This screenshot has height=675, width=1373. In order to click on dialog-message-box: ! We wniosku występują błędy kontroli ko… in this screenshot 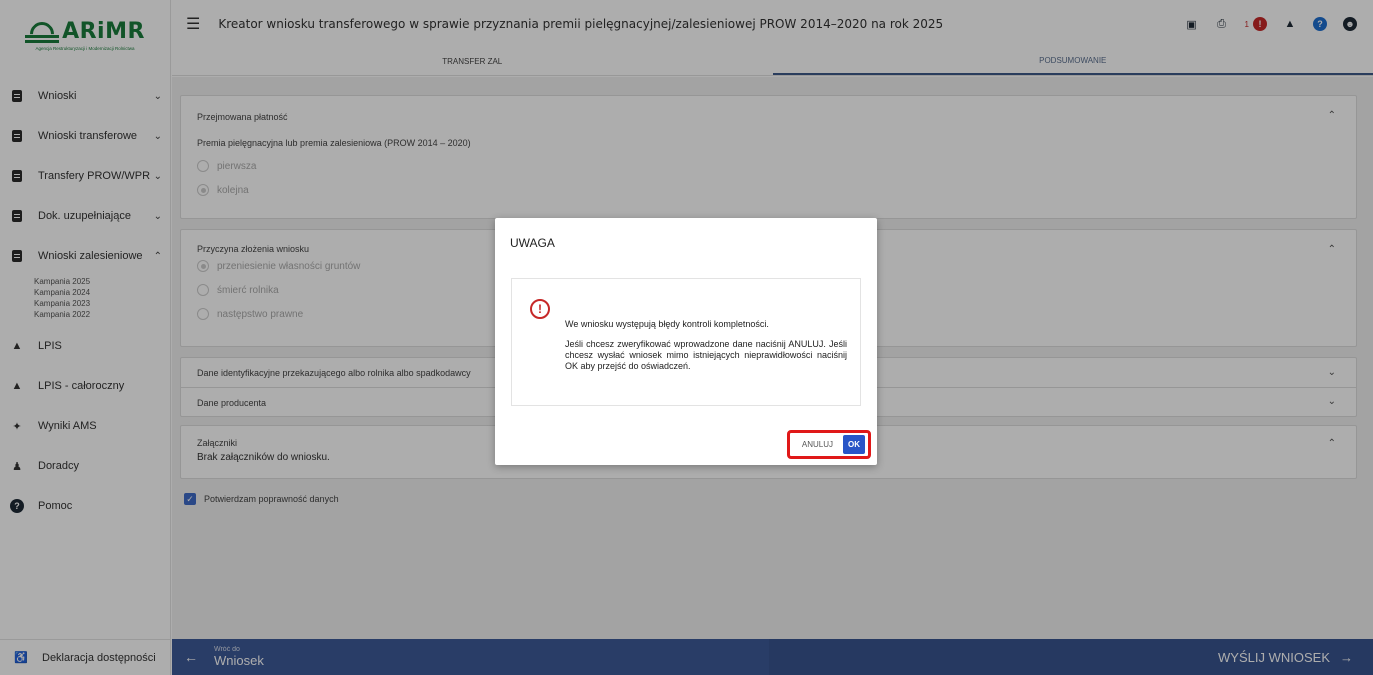, I will do `click(686, 342)`.